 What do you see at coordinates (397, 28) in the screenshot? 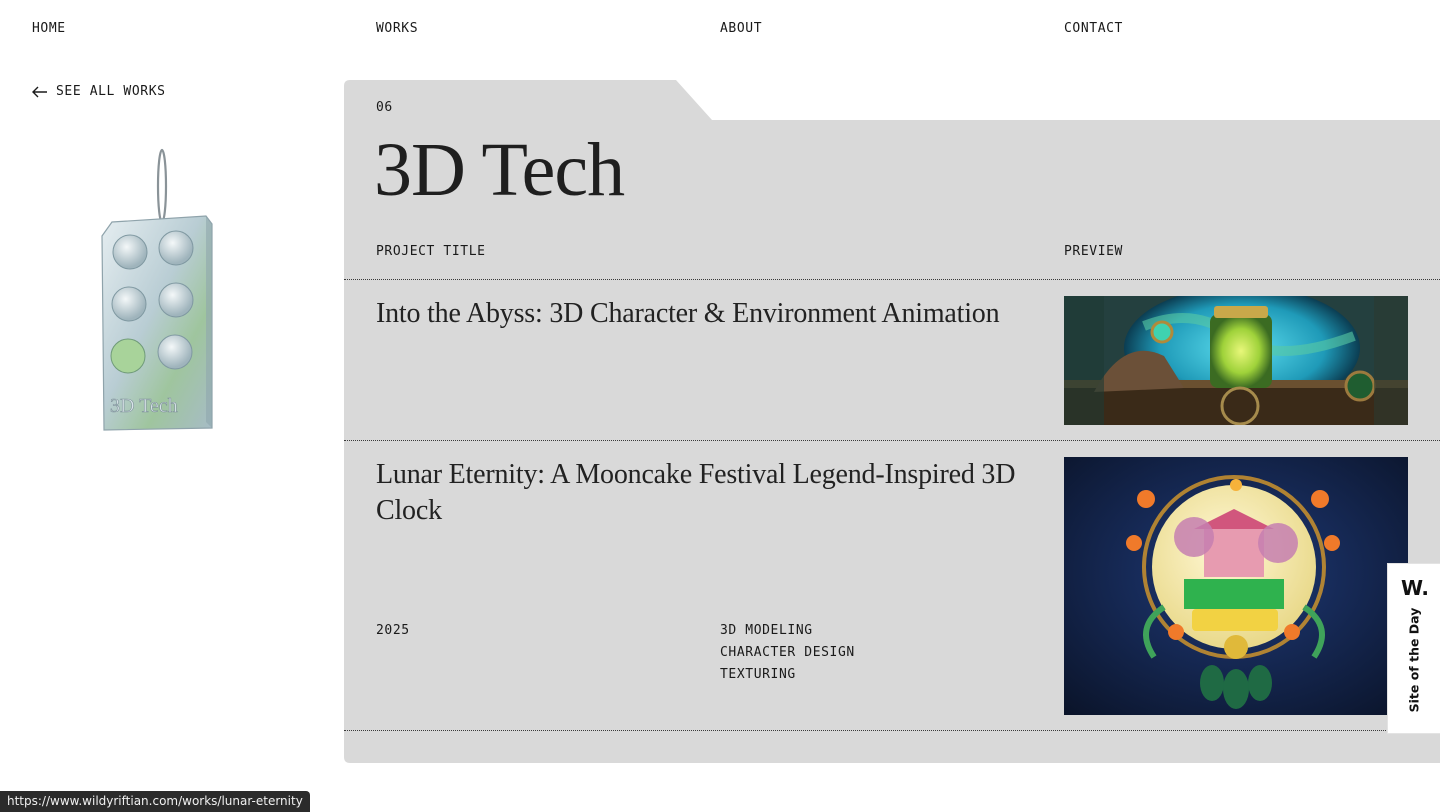
I see `nav-works: WORKS` at bounding box center [397, 28].